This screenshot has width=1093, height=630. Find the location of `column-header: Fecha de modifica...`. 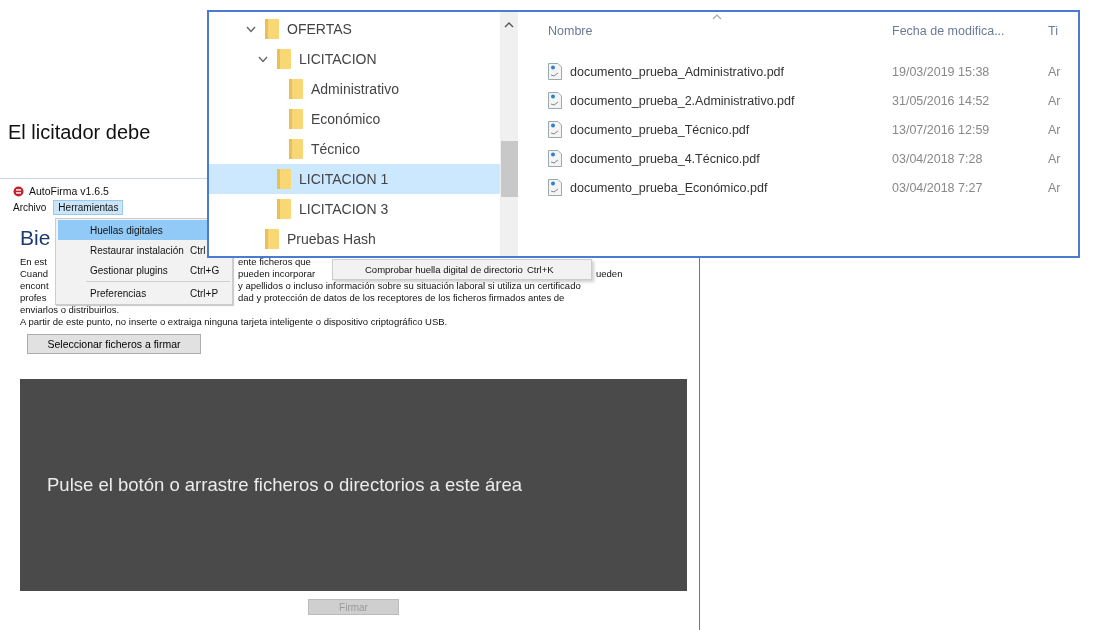

column-header: Fecha de modifica... is located at coordinates (970, 31).